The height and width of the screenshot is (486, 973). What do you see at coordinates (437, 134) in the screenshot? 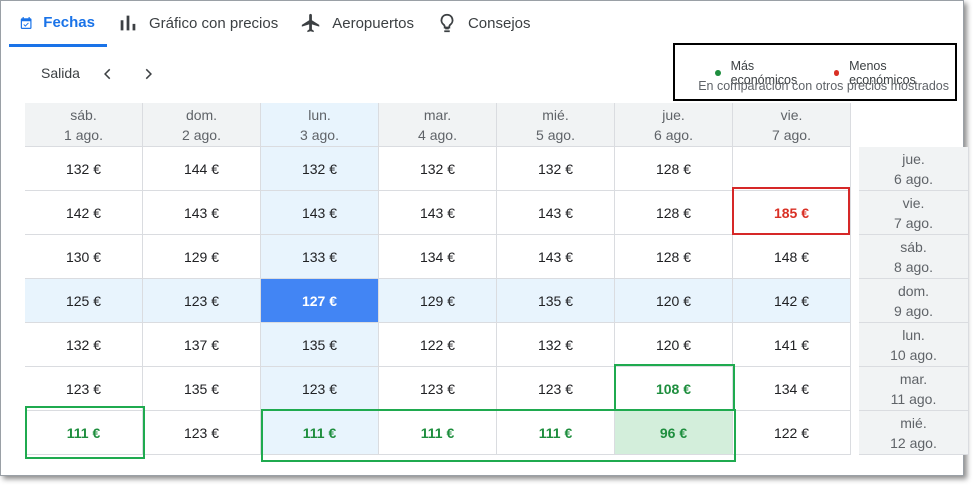
I see `date-label: 4 ago.` at bounding box center [437, 134].